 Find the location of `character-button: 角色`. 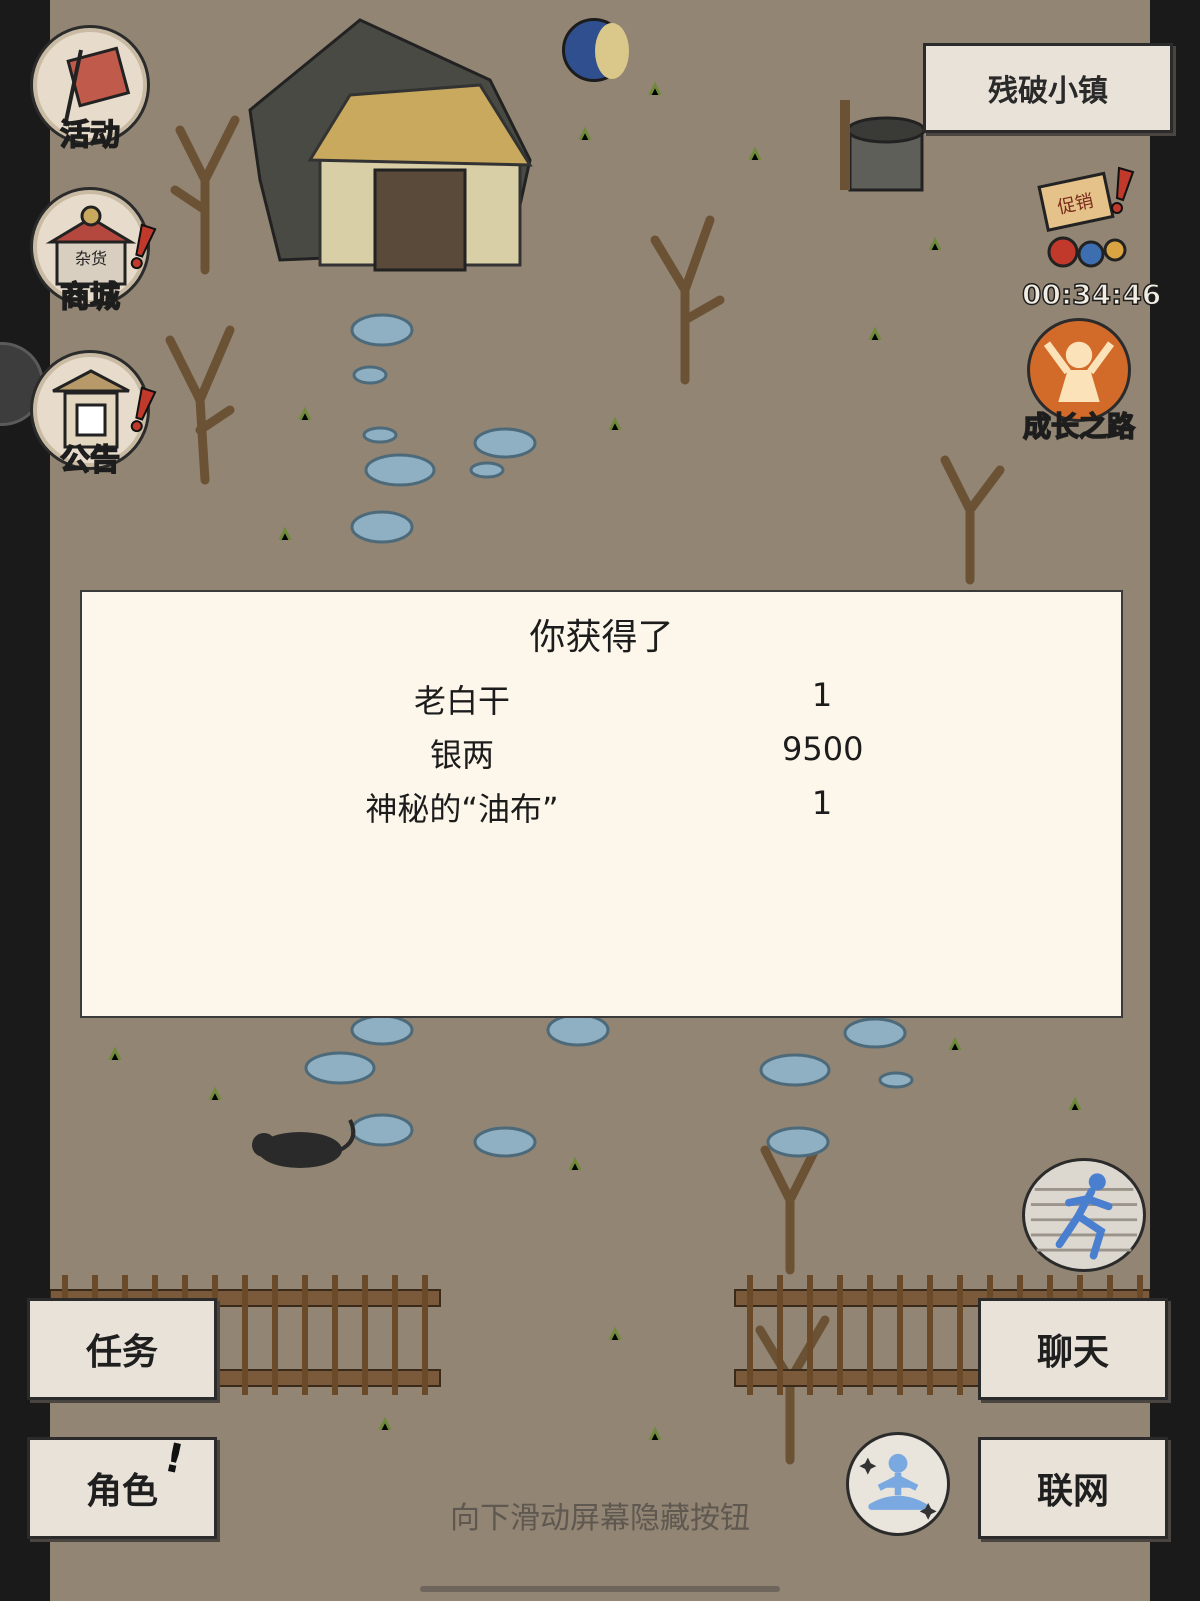

character-button: 角色 is located at coordinates (122, 1488).